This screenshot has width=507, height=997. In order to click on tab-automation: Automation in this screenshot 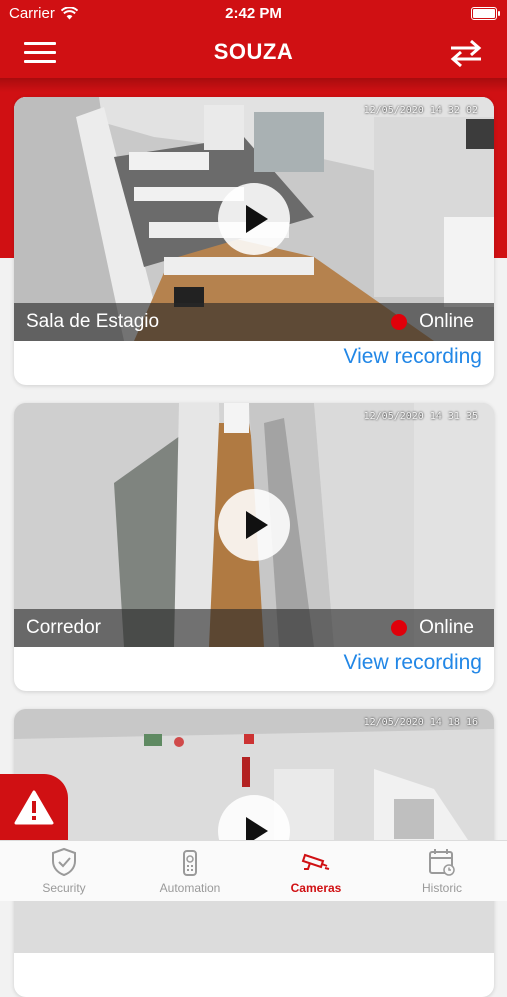, I will do `click(190, 871)`.